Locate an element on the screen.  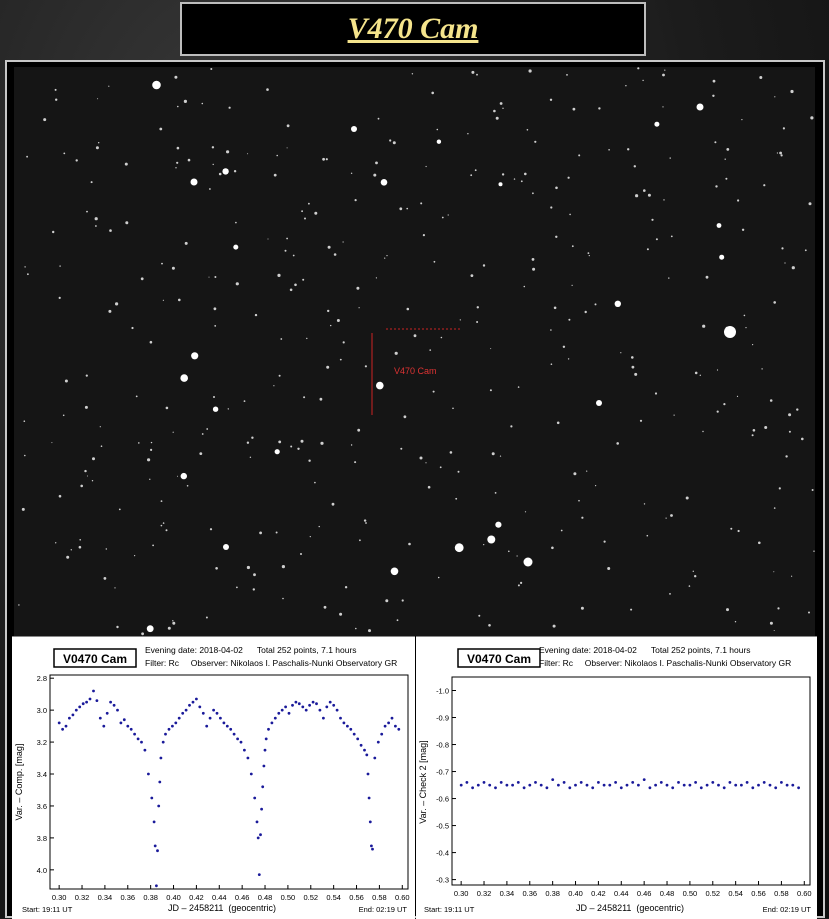
bright-star is located at coordinates (528, 562).